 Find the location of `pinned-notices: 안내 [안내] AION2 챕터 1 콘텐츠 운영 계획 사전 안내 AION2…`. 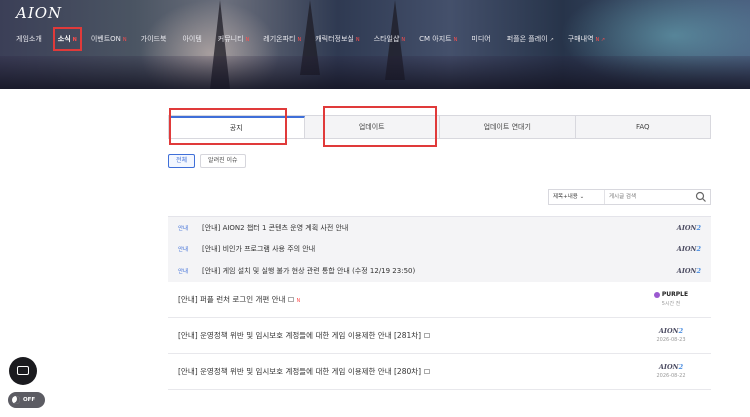

pinned-notices: 안내 [안내] AION2 챕터 1 콘텐츠 운영 계획 사전 안내 AION2… is located at coordinates (439, 249).